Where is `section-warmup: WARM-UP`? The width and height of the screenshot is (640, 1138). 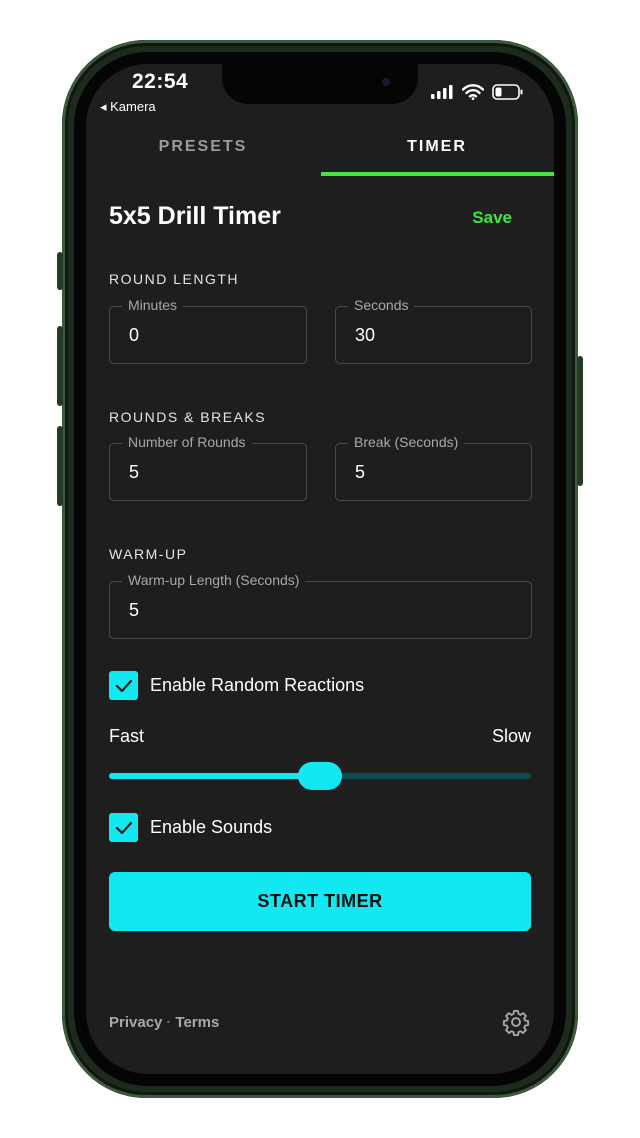 section-warmup: WARM-UP is located at coordinates (148, 554).